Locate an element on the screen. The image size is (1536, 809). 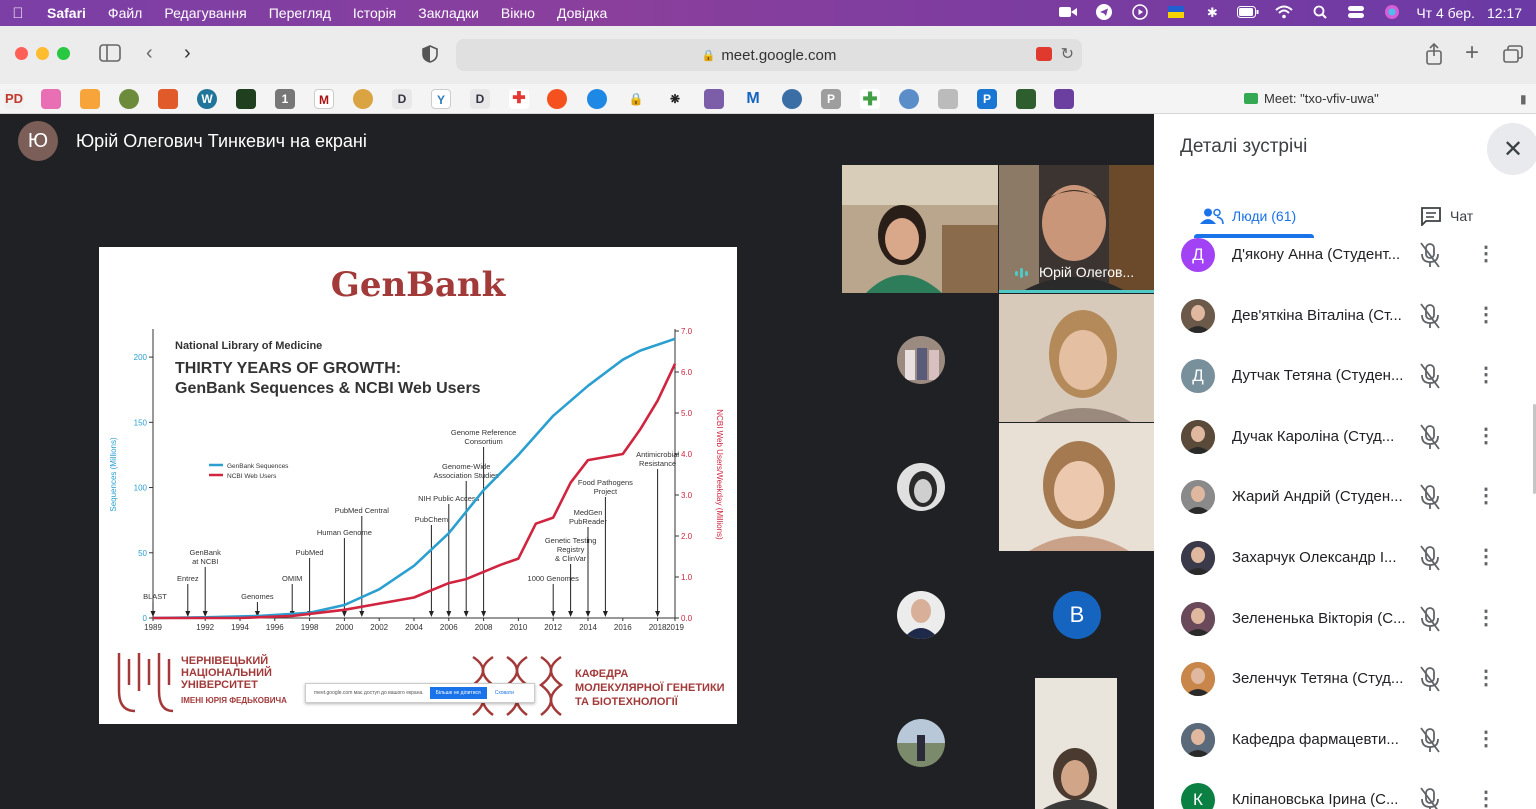
menu-file: Файл is located at coordinates (125, 13).